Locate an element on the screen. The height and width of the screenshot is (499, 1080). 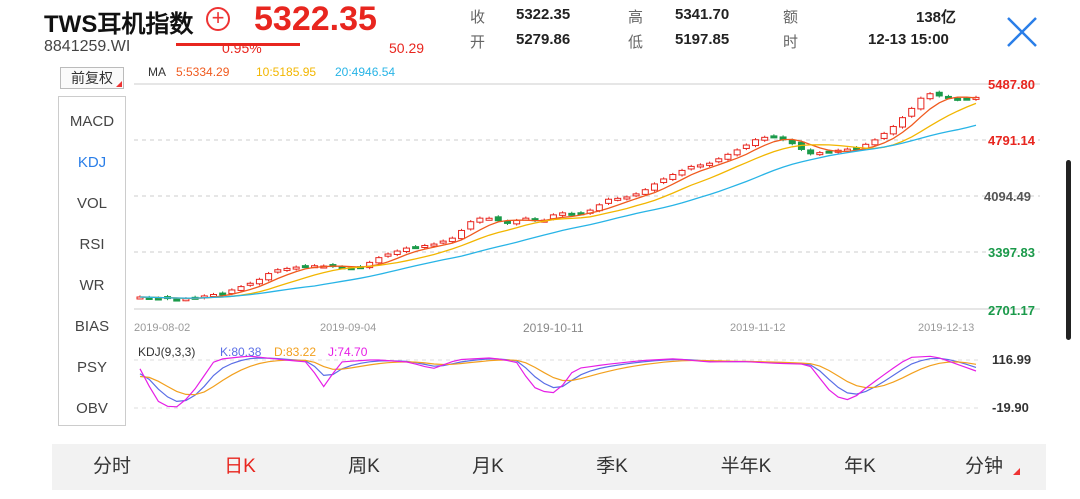
indicator-kdj: KDJ is located at coordinates (92, 163).